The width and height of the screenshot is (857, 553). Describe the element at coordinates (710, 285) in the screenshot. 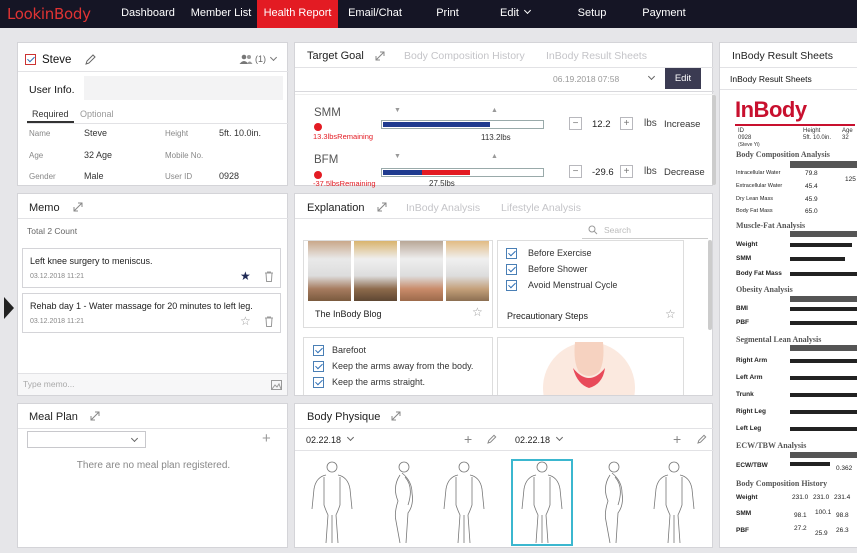

I see `explanation-scrollbar` at that location.